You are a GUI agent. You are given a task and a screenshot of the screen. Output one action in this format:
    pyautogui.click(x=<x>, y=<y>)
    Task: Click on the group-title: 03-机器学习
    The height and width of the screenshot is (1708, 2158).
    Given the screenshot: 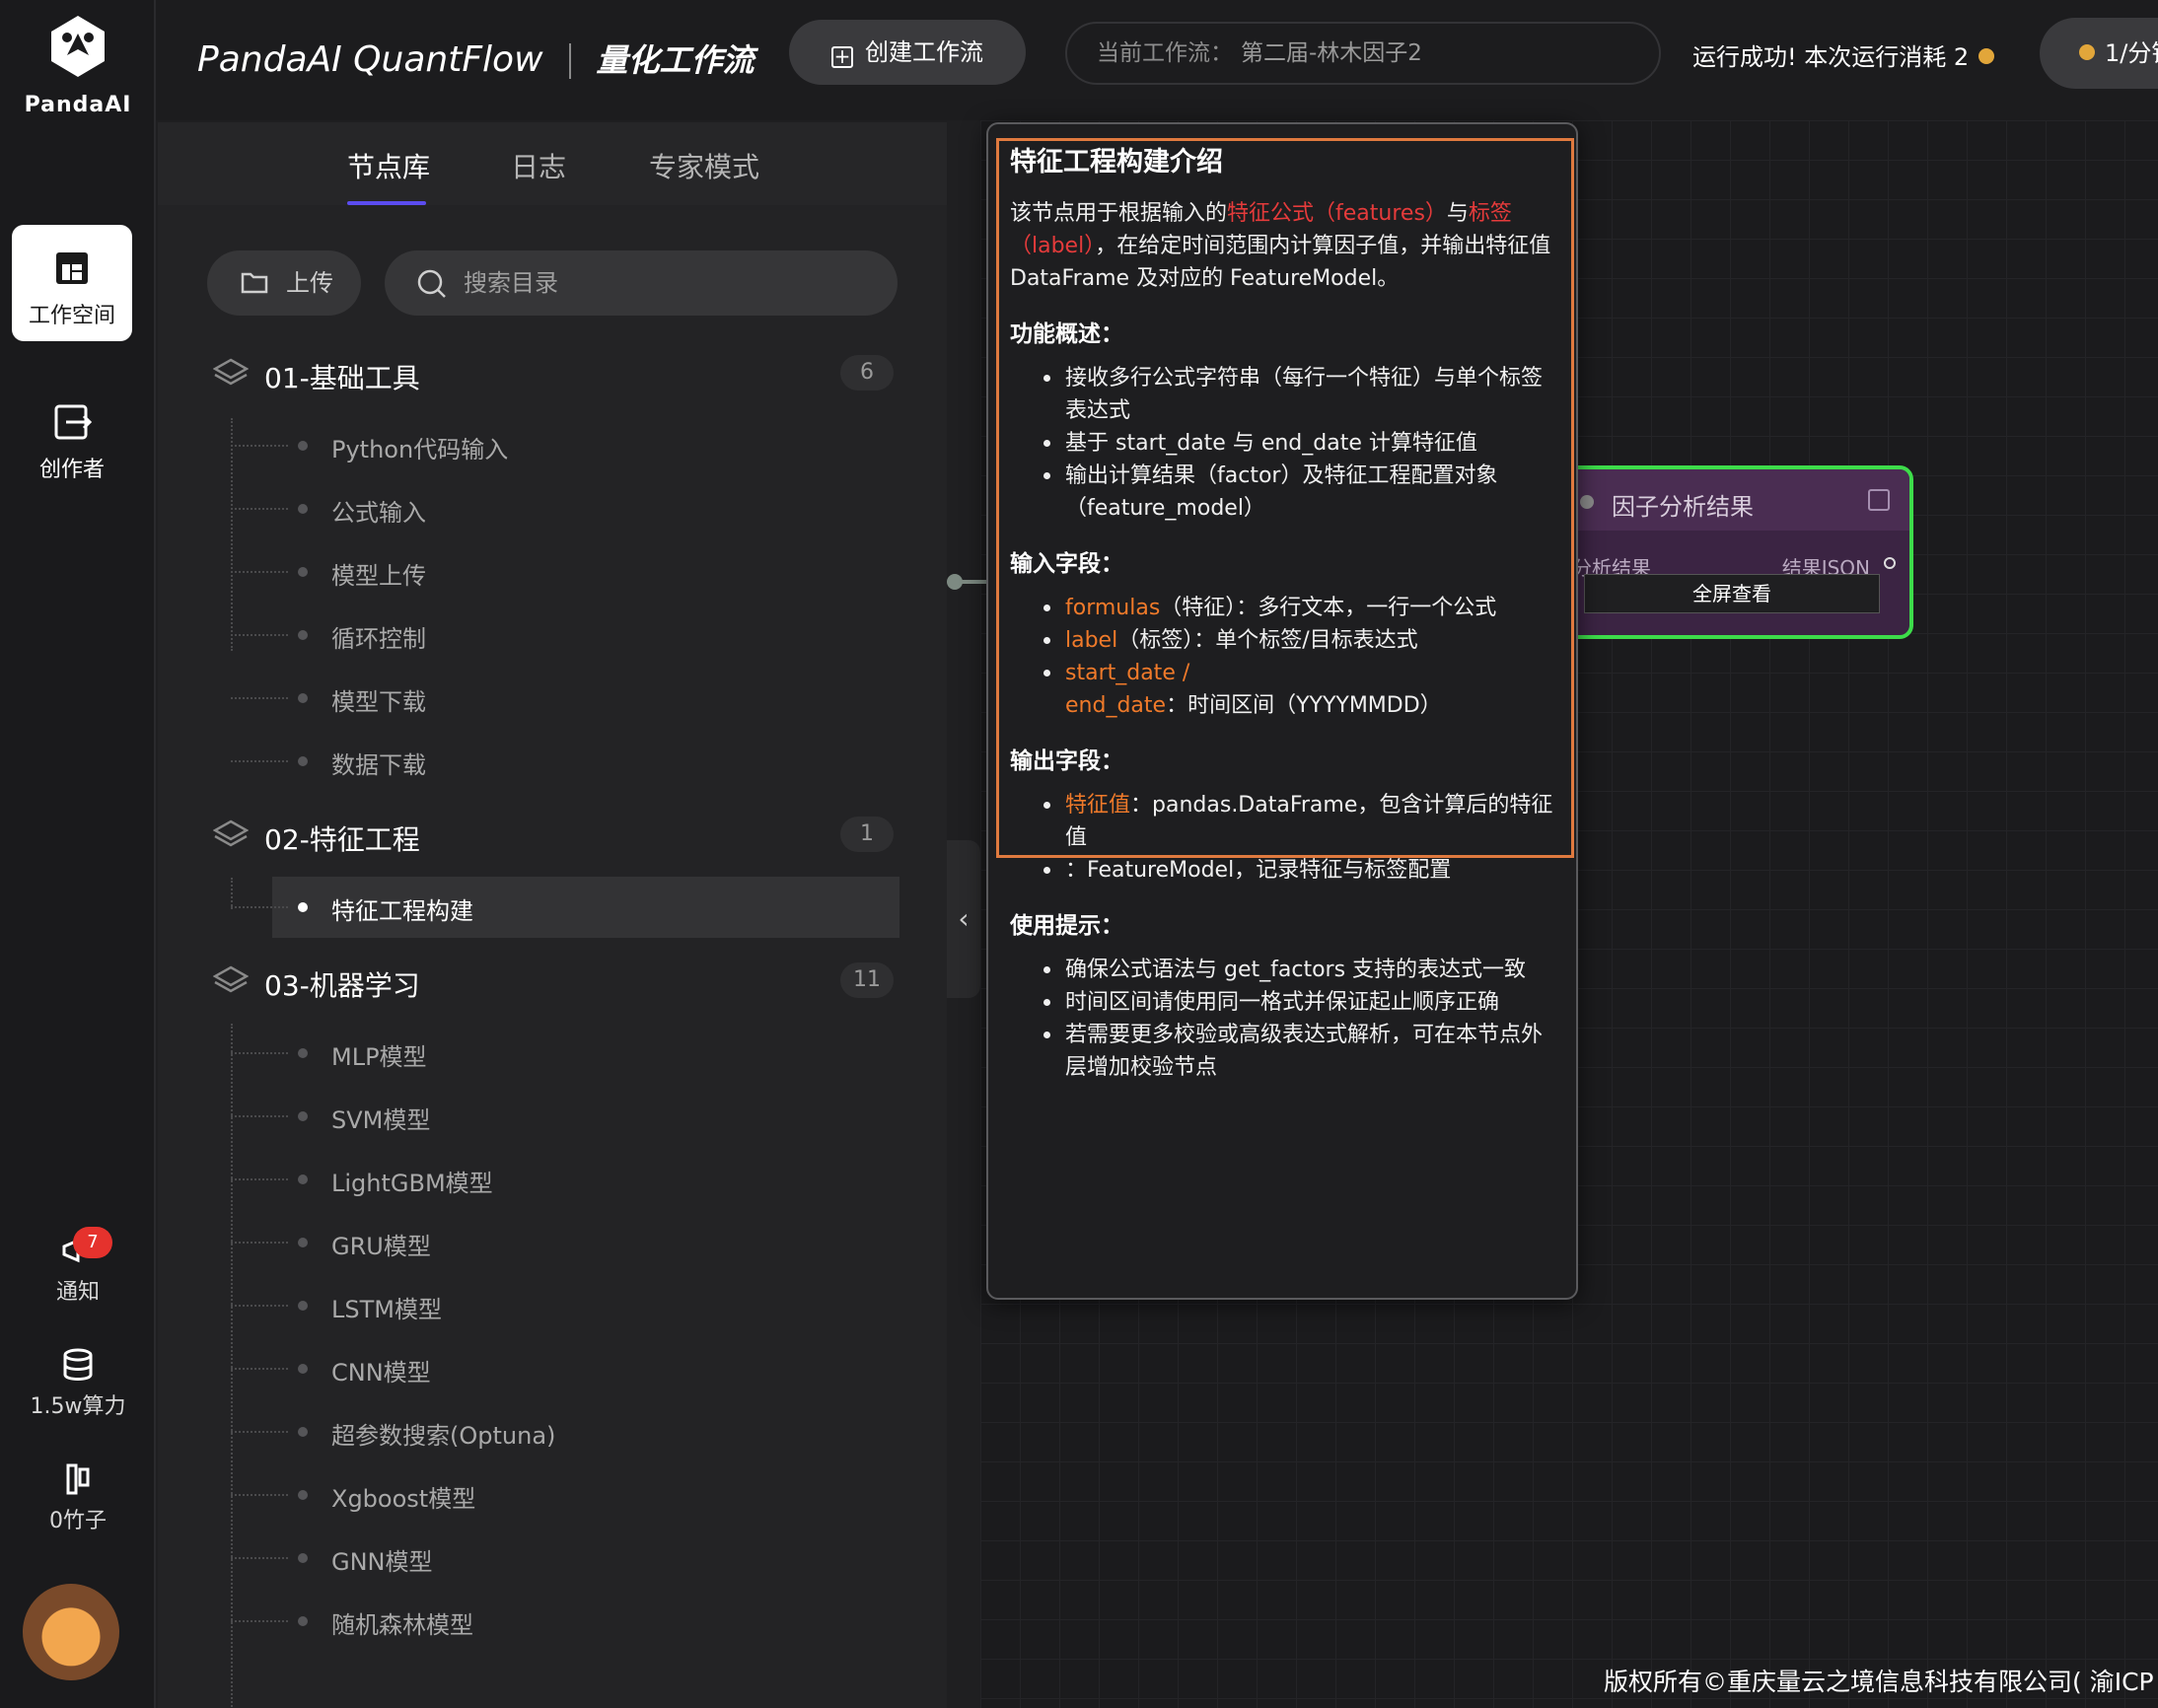 What is the action you would take?
    pyautogui.click(x=342, y=985)
    